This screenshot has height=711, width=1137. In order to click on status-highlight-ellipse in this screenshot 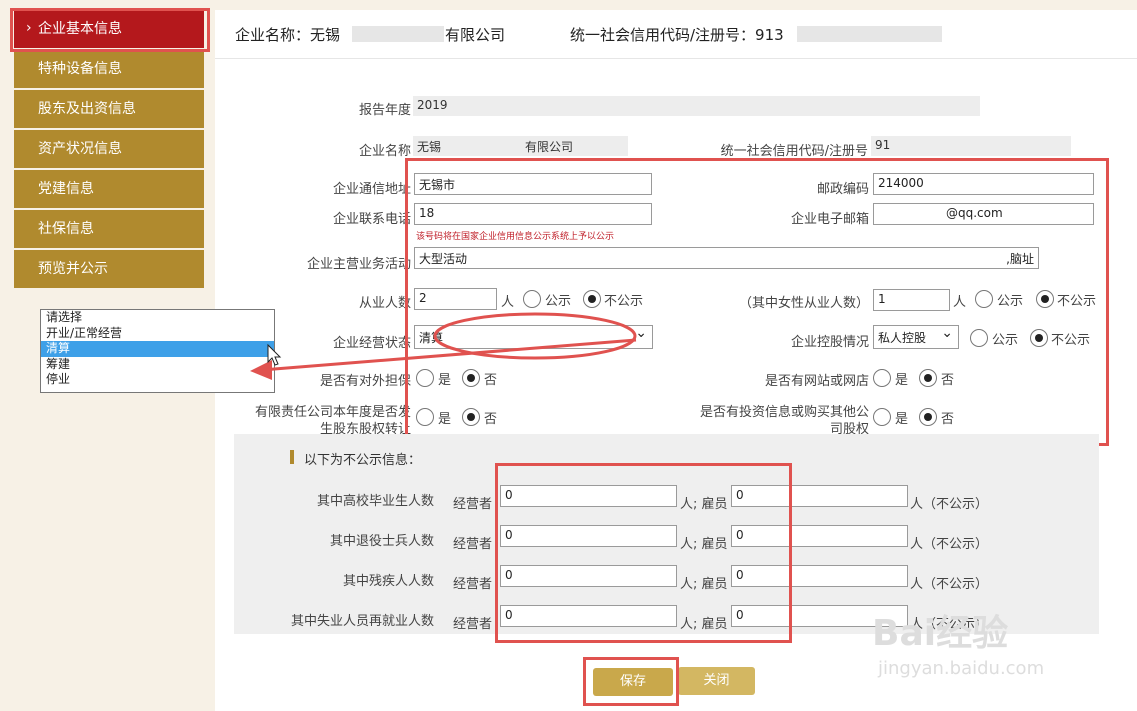, I will do `click(535, 336)`.